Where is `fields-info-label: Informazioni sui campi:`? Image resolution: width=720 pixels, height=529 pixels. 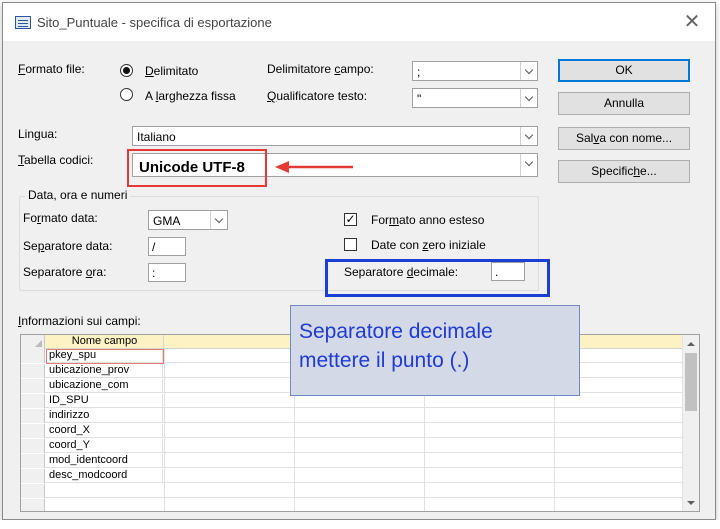 fields-info-label: Informazioni sui campi: is located at coordinates (79, 321).